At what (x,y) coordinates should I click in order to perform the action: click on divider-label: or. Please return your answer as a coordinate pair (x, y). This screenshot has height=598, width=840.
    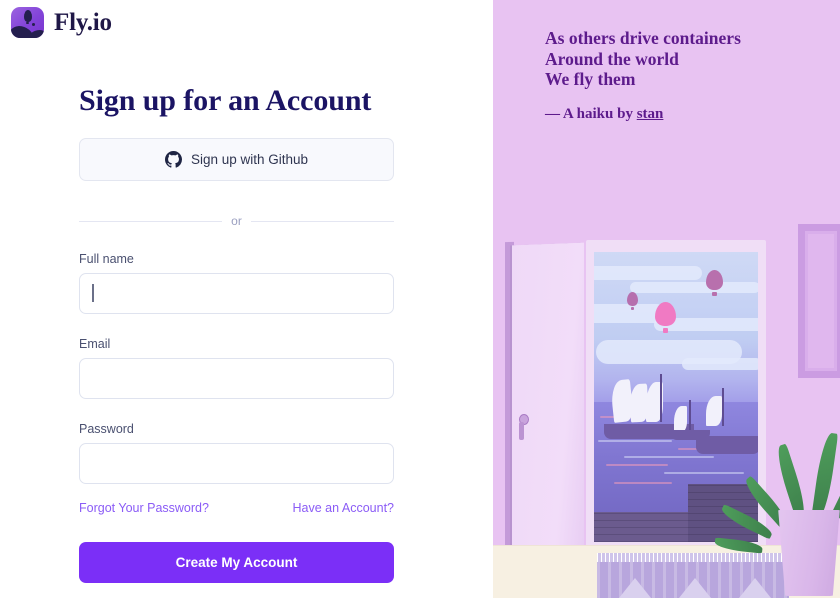
    Looking at the image, I should click on (236, 221).